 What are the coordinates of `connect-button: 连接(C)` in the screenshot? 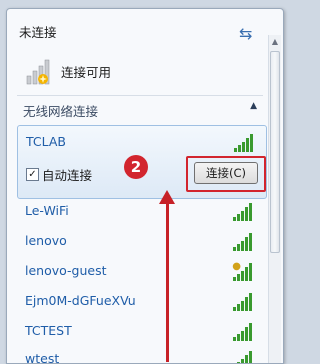 It's located at (226, 173).